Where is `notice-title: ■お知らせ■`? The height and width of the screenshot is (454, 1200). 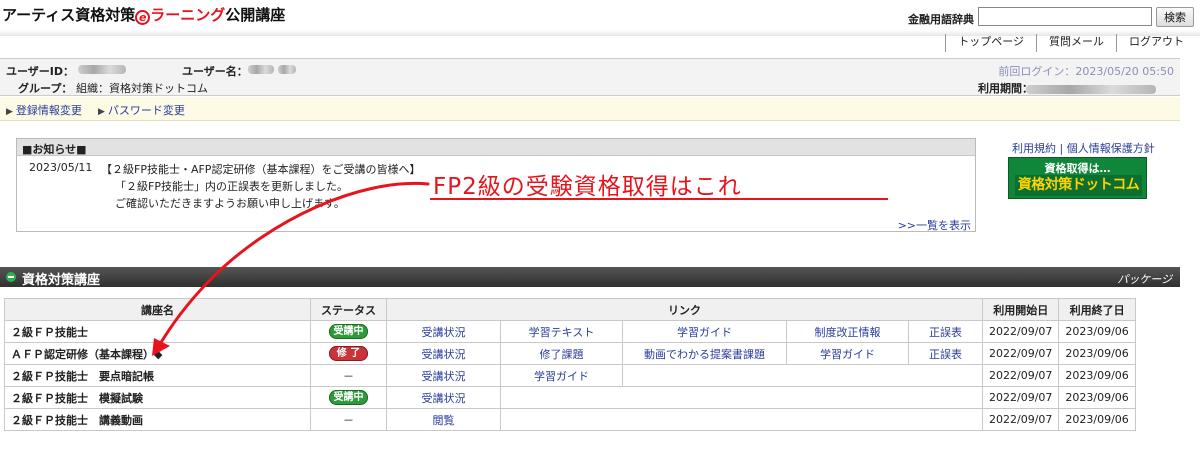
notice-title: ■お知らせ■ is located at coordinates (496, 147).